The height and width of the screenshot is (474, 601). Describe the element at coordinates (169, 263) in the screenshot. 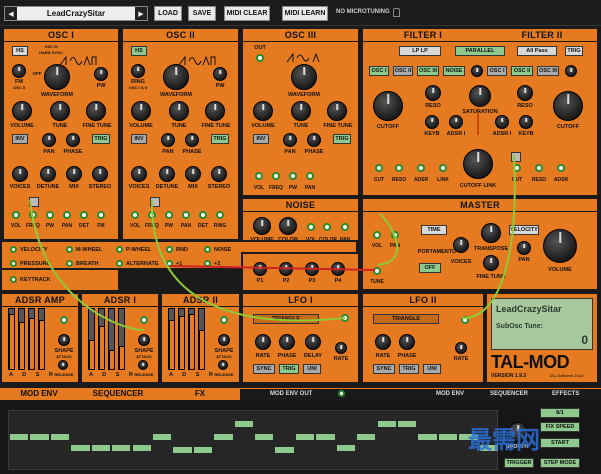

I see `plus1-jack` at that location.